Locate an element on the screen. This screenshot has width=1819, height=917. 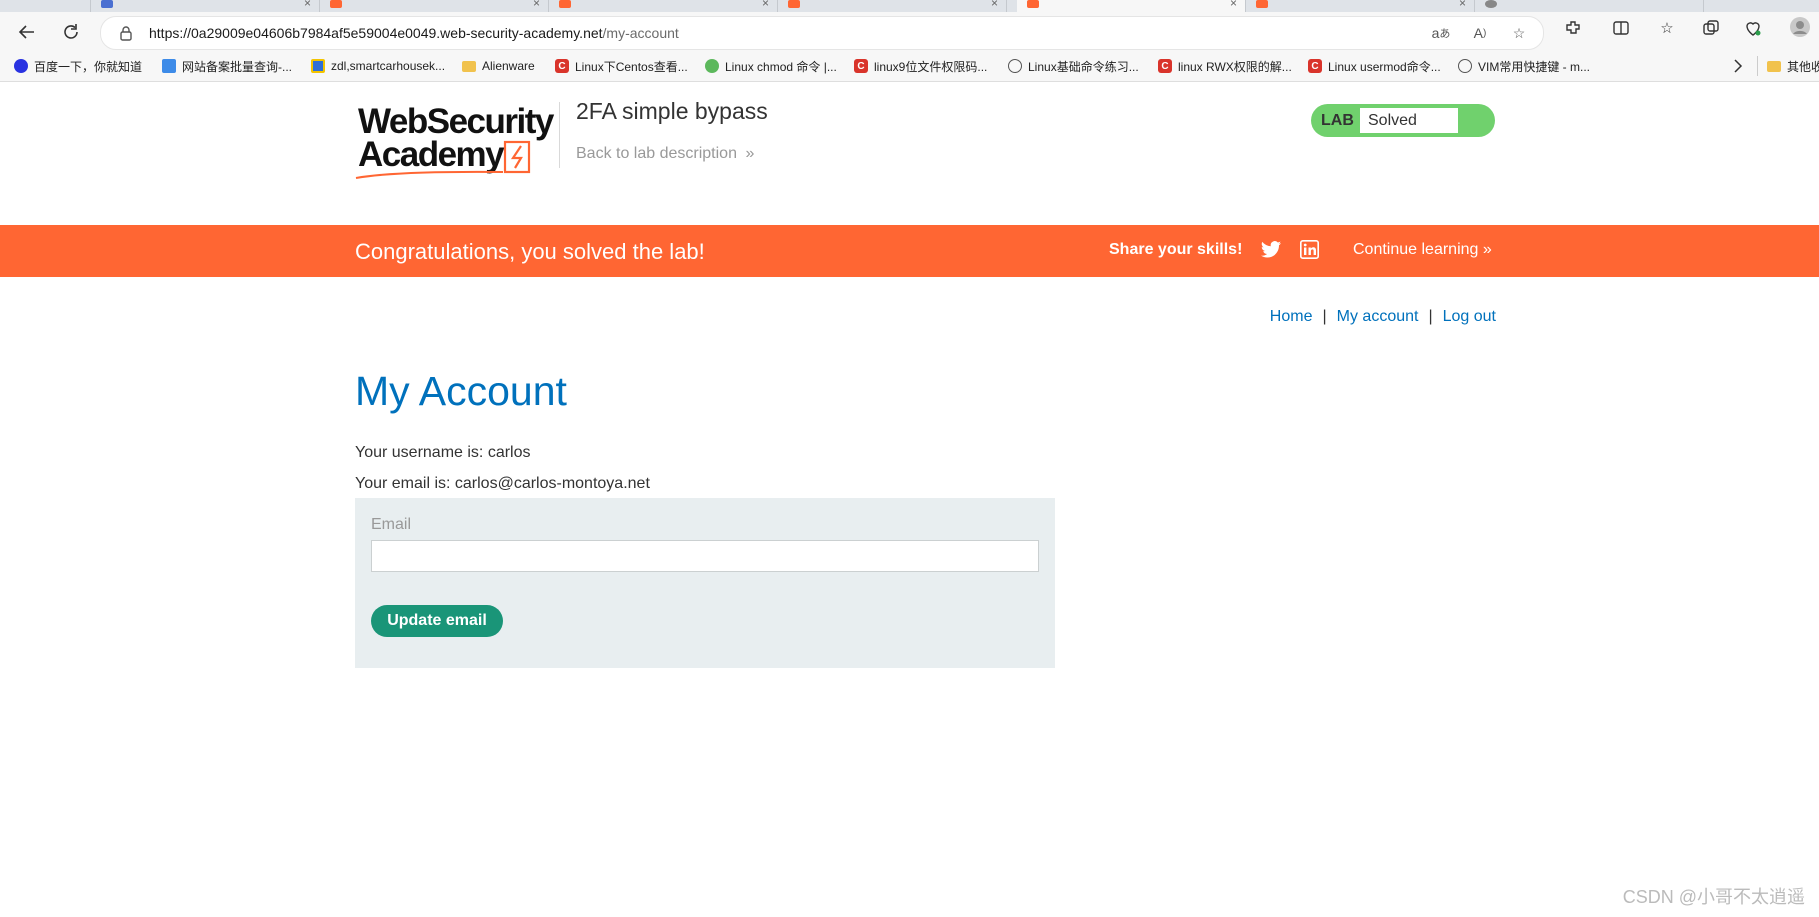
email-text: Your email is: carlos@carlos-montoya.net is located at coordinates (502, 483).